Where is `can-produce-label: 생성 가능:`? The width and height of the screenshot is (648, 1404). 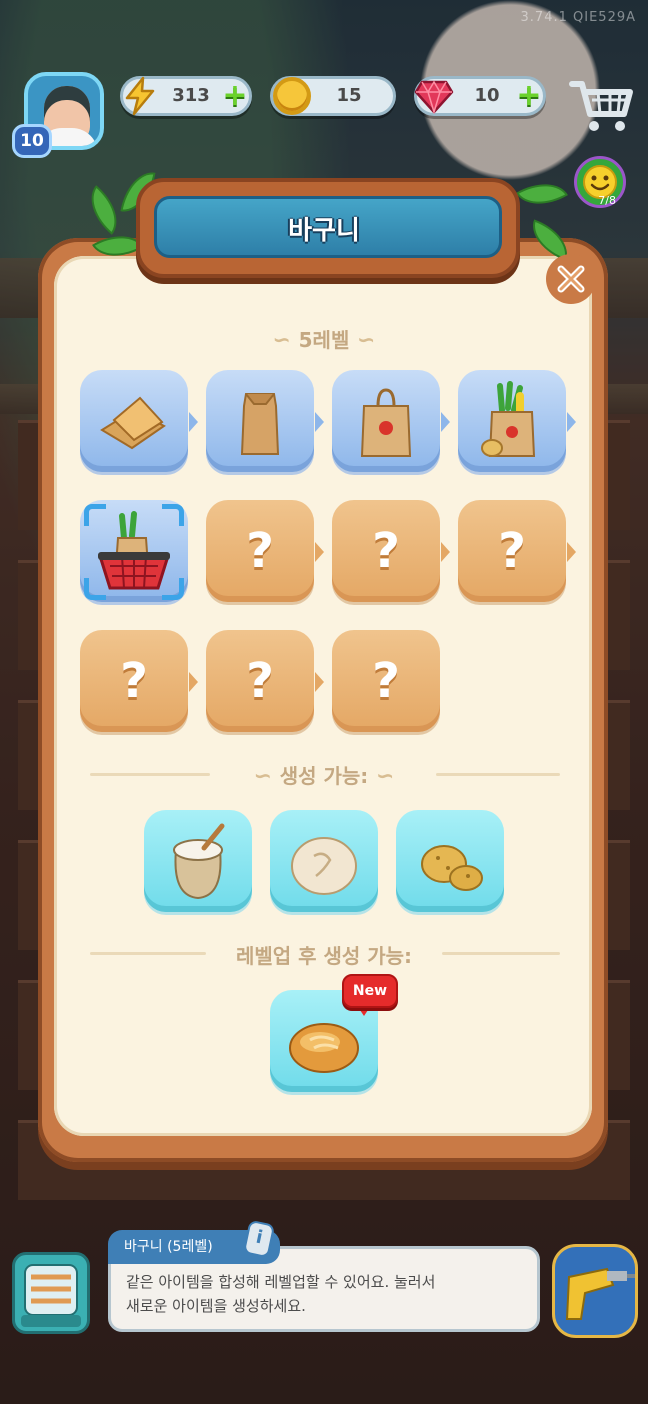 can-produce-label: 생성 가능: is located at coordinates (324, 776).